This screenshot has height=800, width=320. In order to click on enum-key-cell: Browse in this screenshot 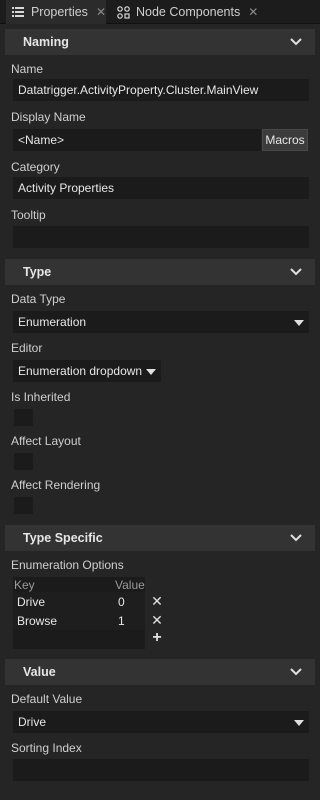, I will do `click(37, 621)`.